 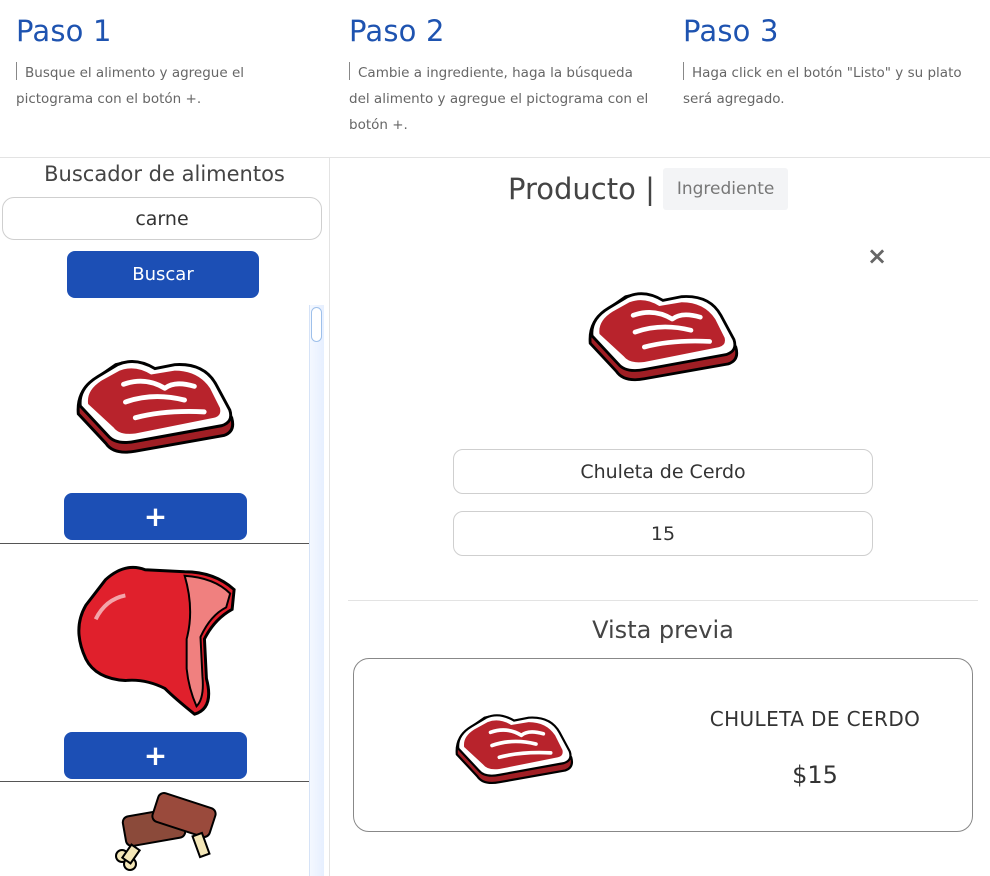 I want to click on preview-title: Vista previa, so click(x=663, y=630).